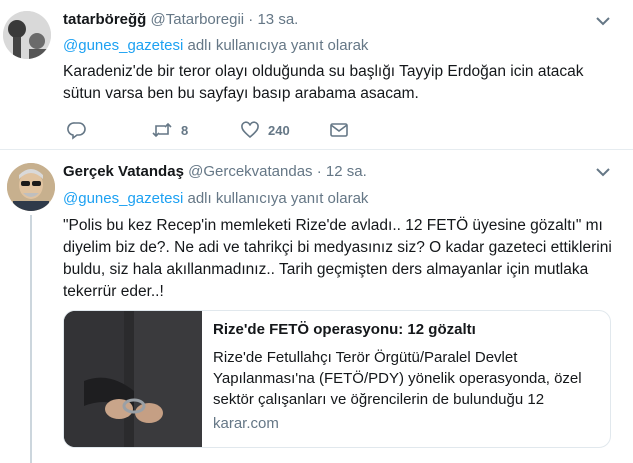 The width and height of the screenshot is (633, 463). Describe the element at coordinates (213, 131) in the screenshot. I see `tweet-actions: 8 240` at that location.